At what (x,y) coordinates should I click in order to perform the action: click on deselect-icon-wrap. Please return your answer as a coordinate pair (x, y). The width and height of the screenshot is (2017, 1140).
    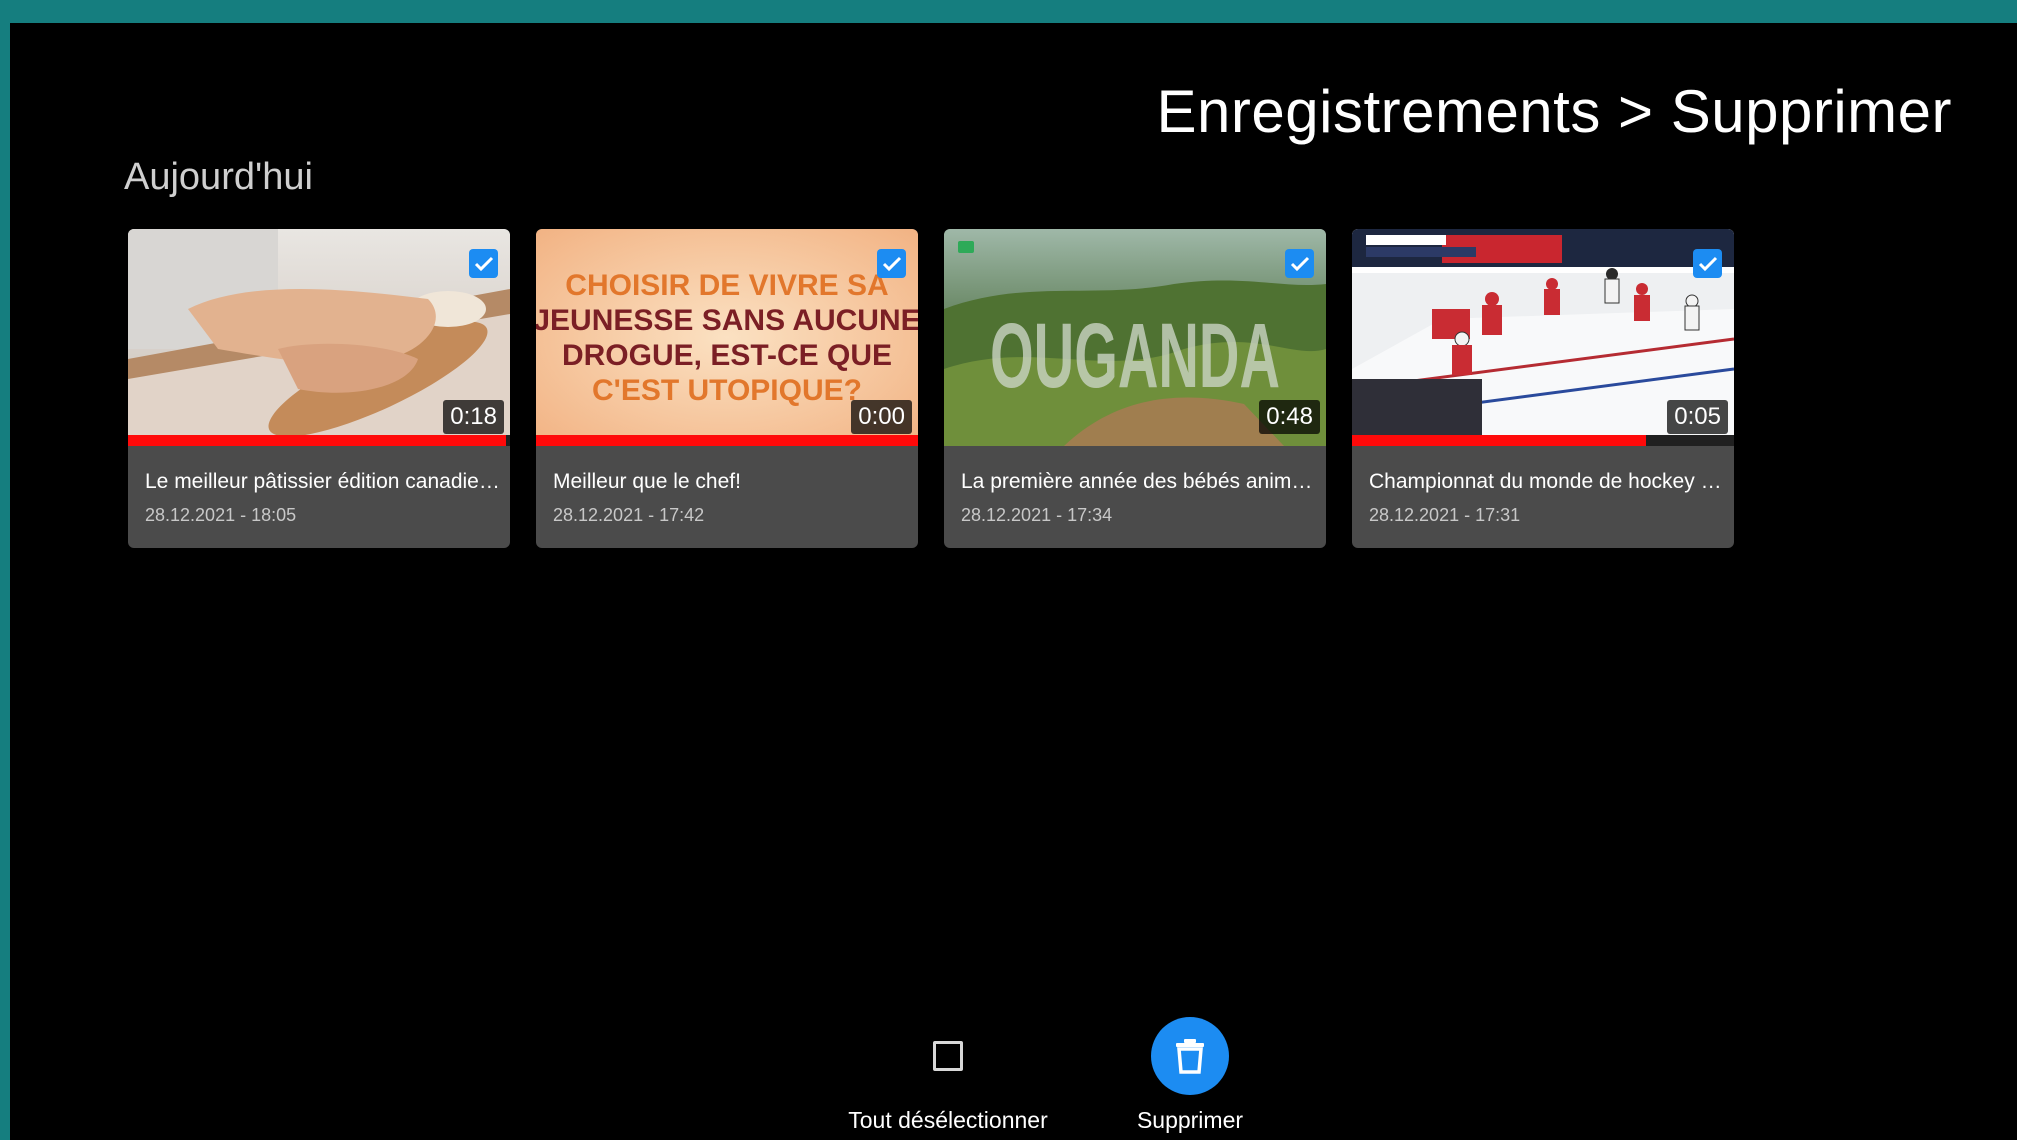
    Looking at the image, I should click on (948, 1056).